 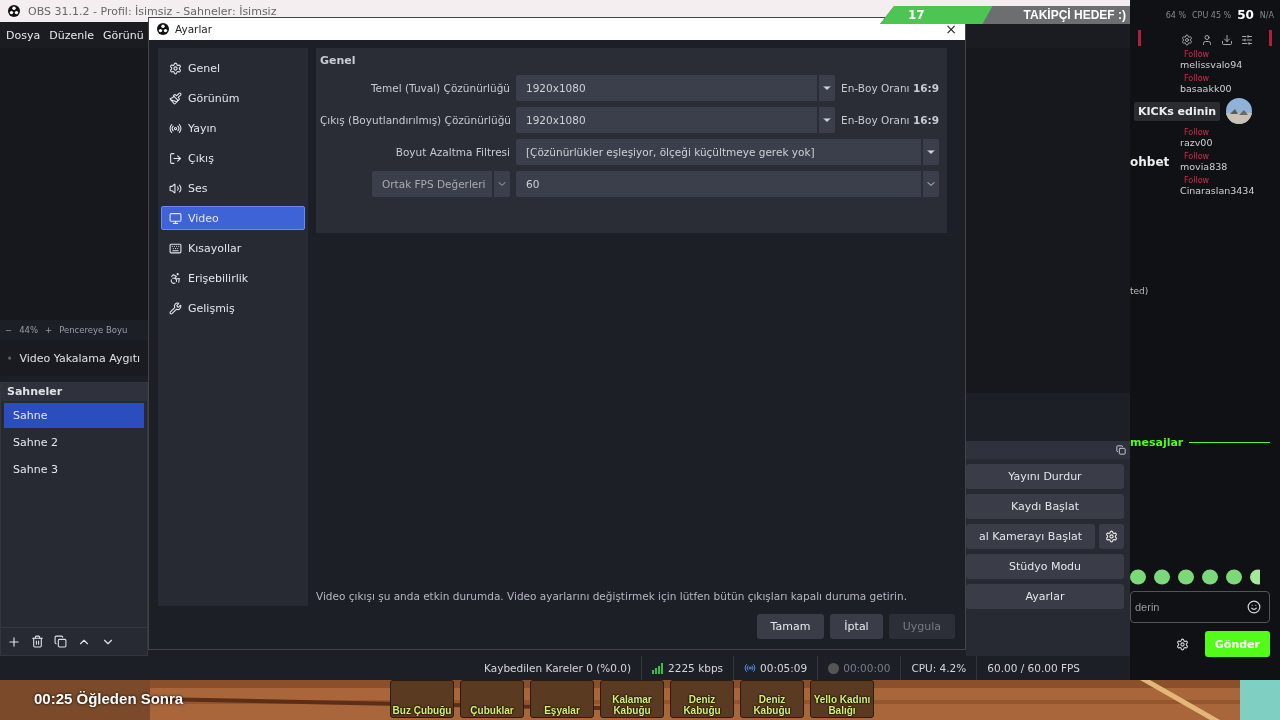 I want to click on menu-item: Düzenle, so click(x=71, y=35).